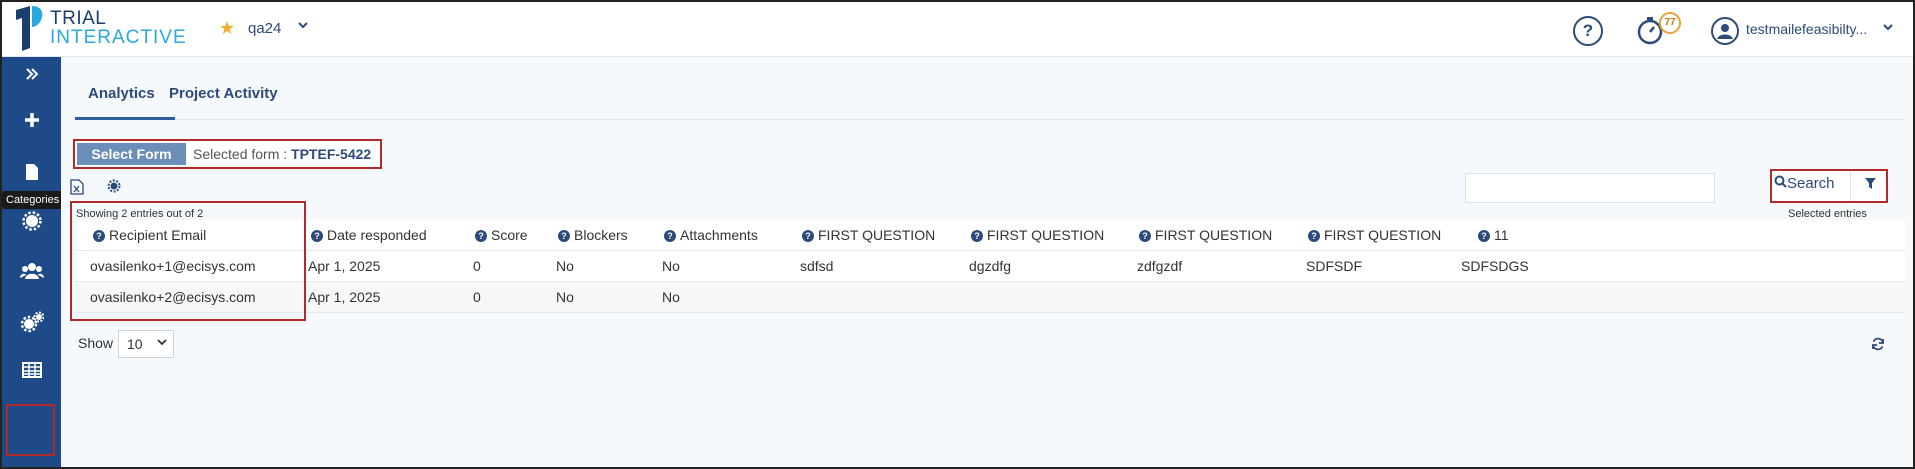  I want to click on selected-form-text: Selected form : TPTEF-5422, so click(282, 154).